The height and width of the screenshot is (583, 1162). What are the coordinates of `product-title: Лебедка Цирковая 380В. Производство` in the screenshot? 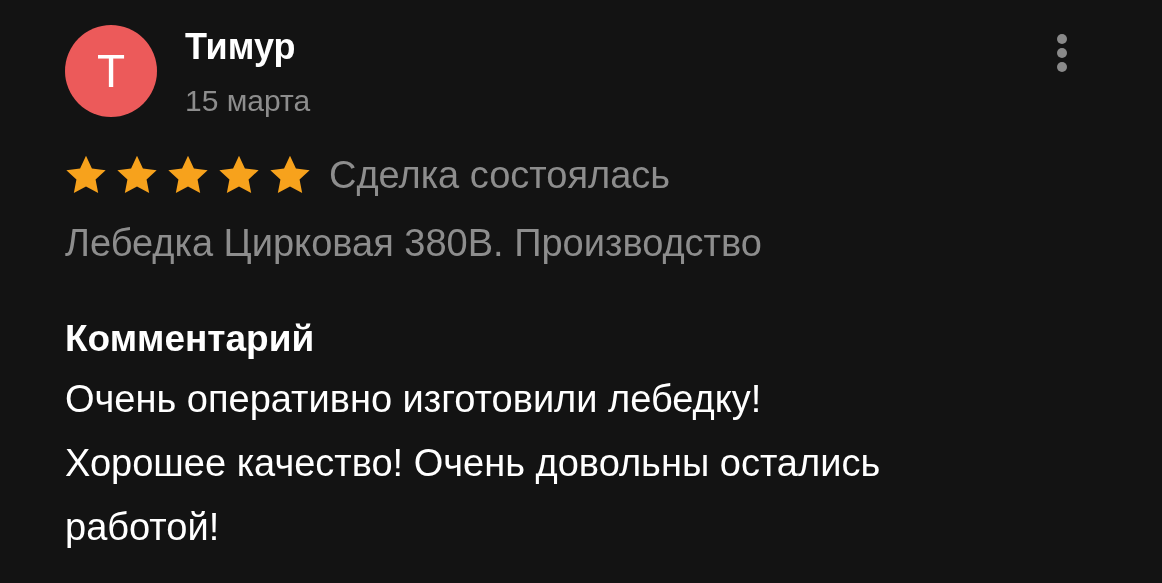 It's located at (414, 243).